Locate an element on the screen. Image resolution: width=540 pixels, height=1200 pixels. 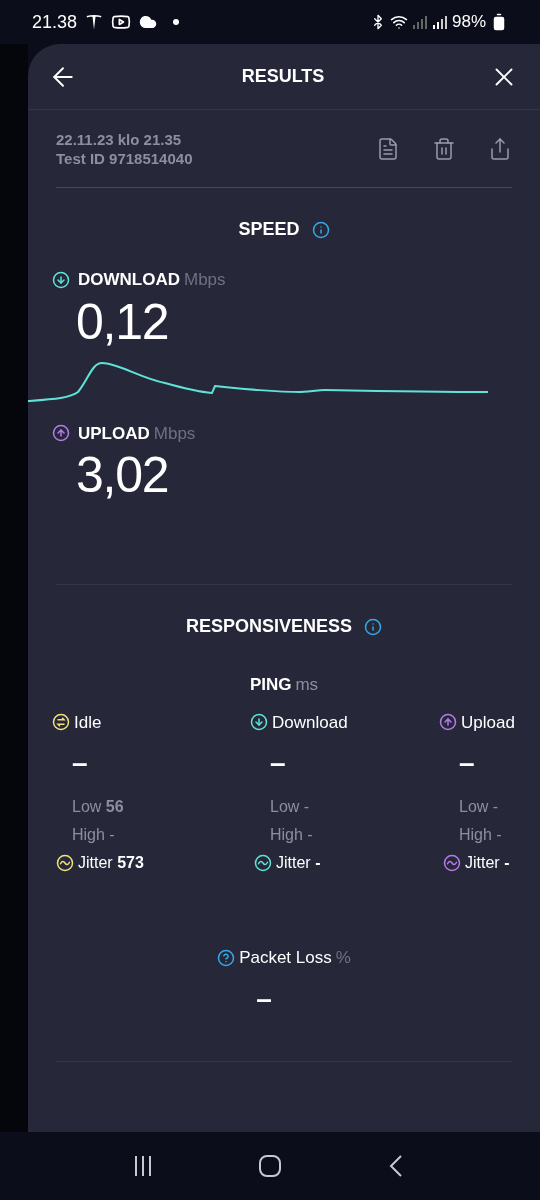
video-play-icon is located at coordinates (121, 22).